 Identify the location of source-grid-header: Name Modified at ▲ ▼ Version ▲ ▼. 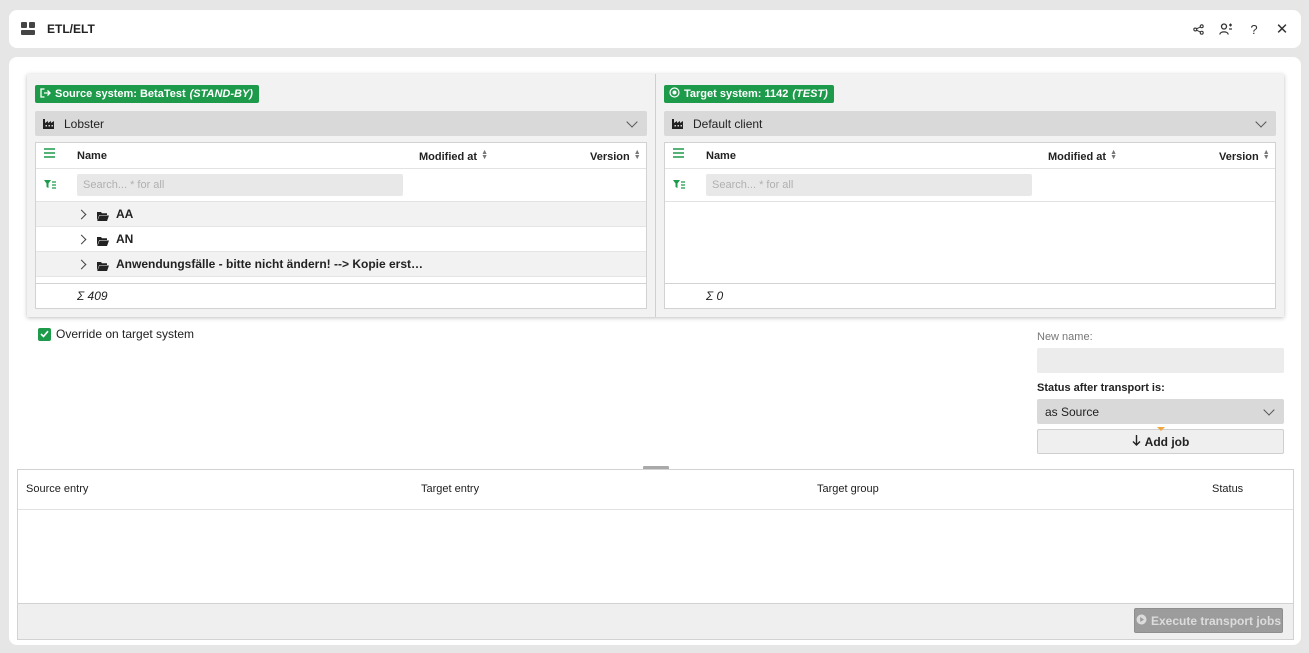
(341, 156).